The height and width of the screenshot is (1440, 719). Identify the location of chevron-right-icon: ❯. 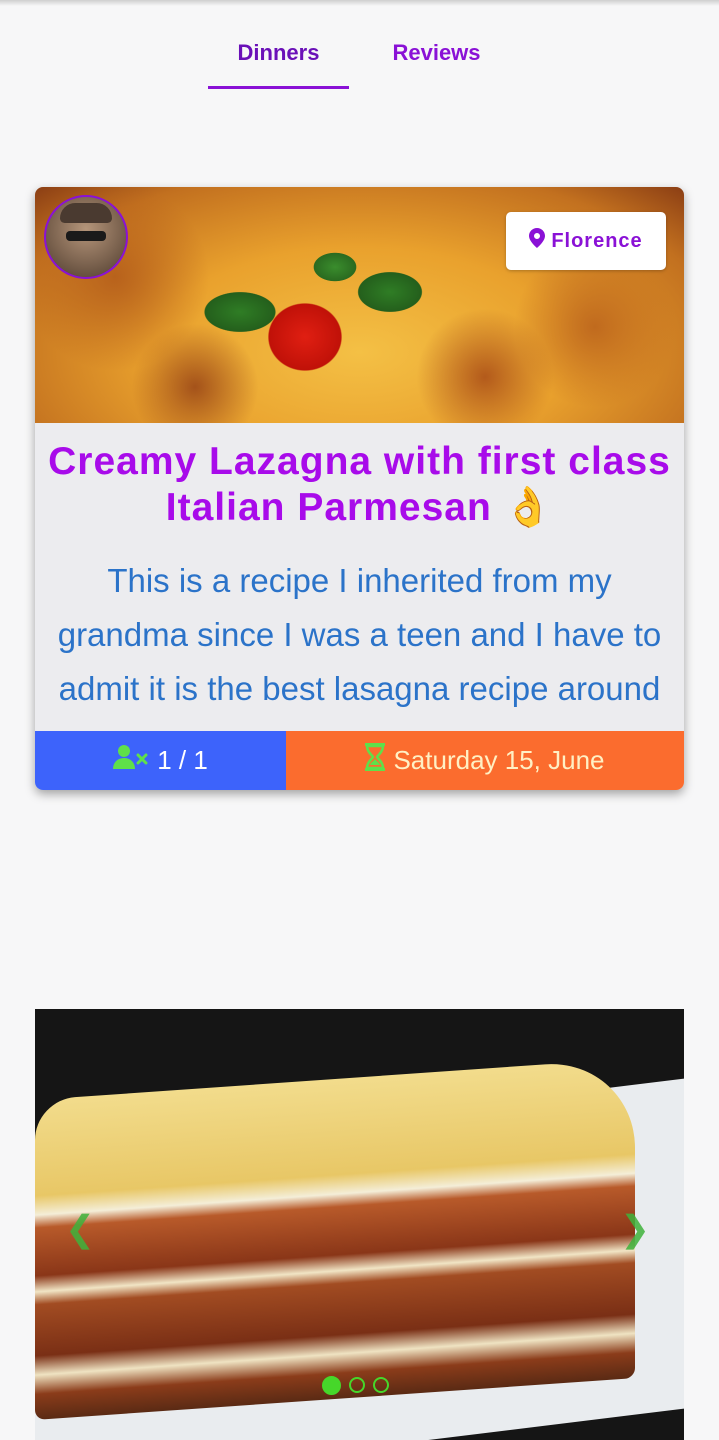
(635, 1229).